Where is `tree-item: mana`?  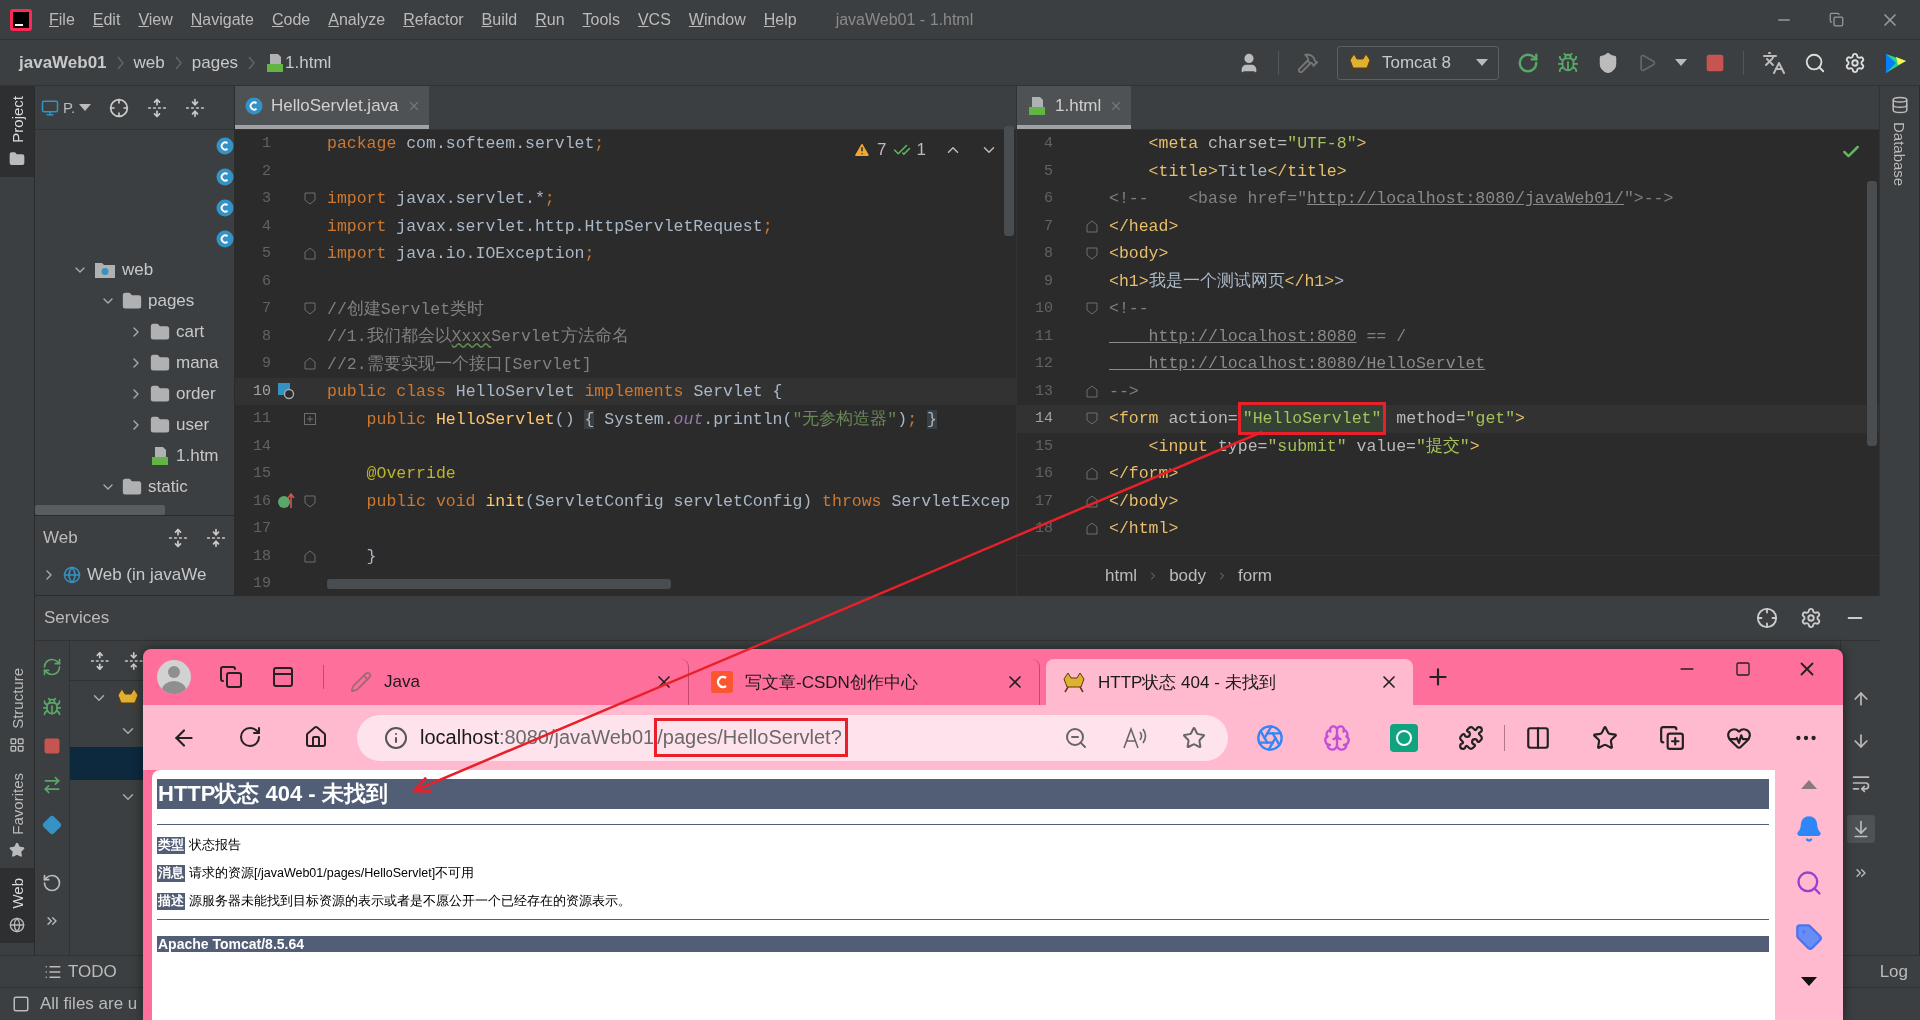 tree-item: mana is located at coordinates (197, 362).